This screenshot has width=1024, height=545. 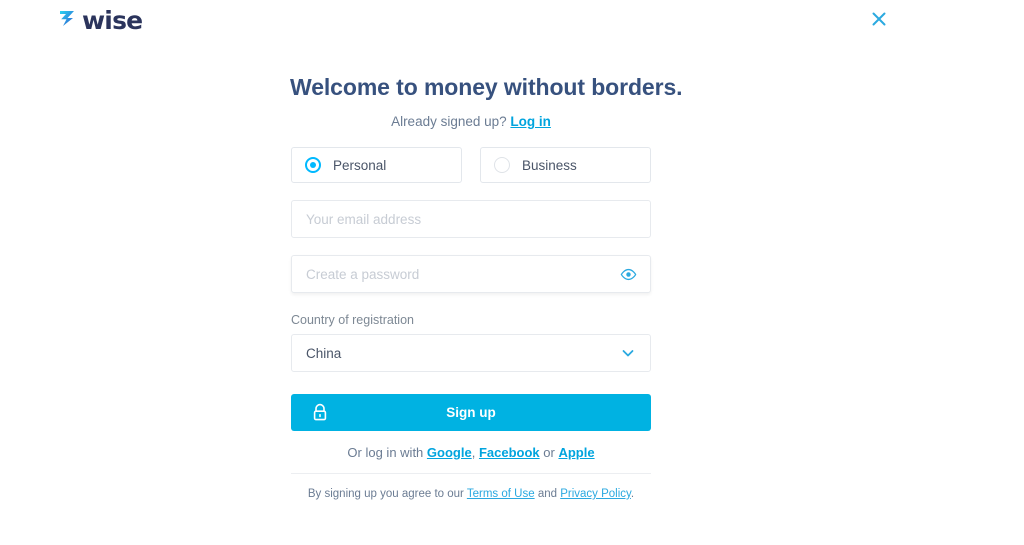 What do you see at coordinates (576, 452) in the screenshot?
I see `apple-login-link: Apple` at bounding box center [576, 452].